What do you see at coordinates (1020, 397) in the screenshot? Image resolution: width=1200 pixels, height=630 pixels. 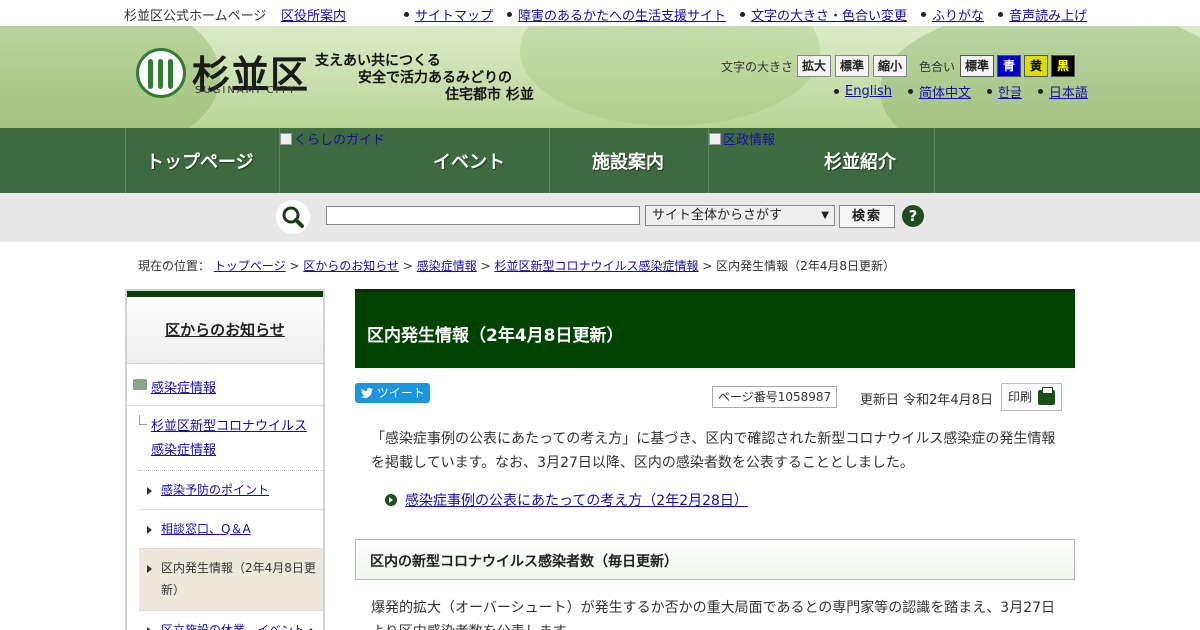 I see `print-label: 印刷` at bounding box center [1020, 397].